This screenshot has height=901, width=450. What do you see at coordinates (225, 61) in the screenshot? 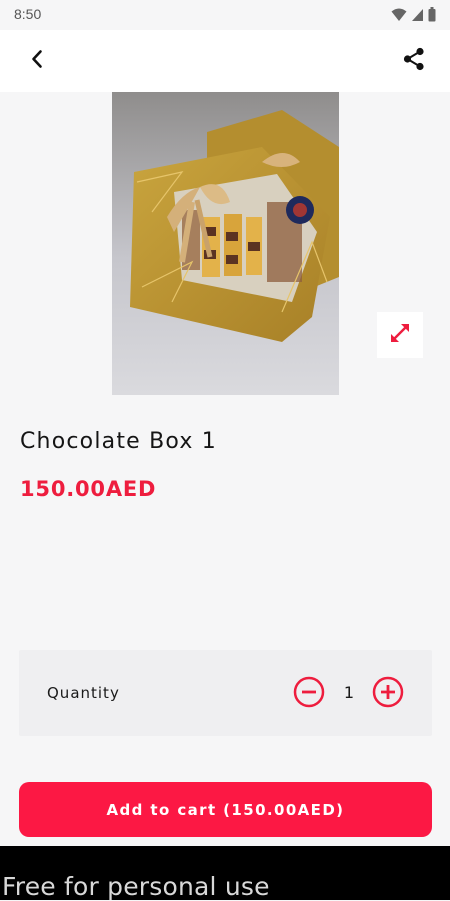
I see `app-bar` at bounding box center [225, 61].